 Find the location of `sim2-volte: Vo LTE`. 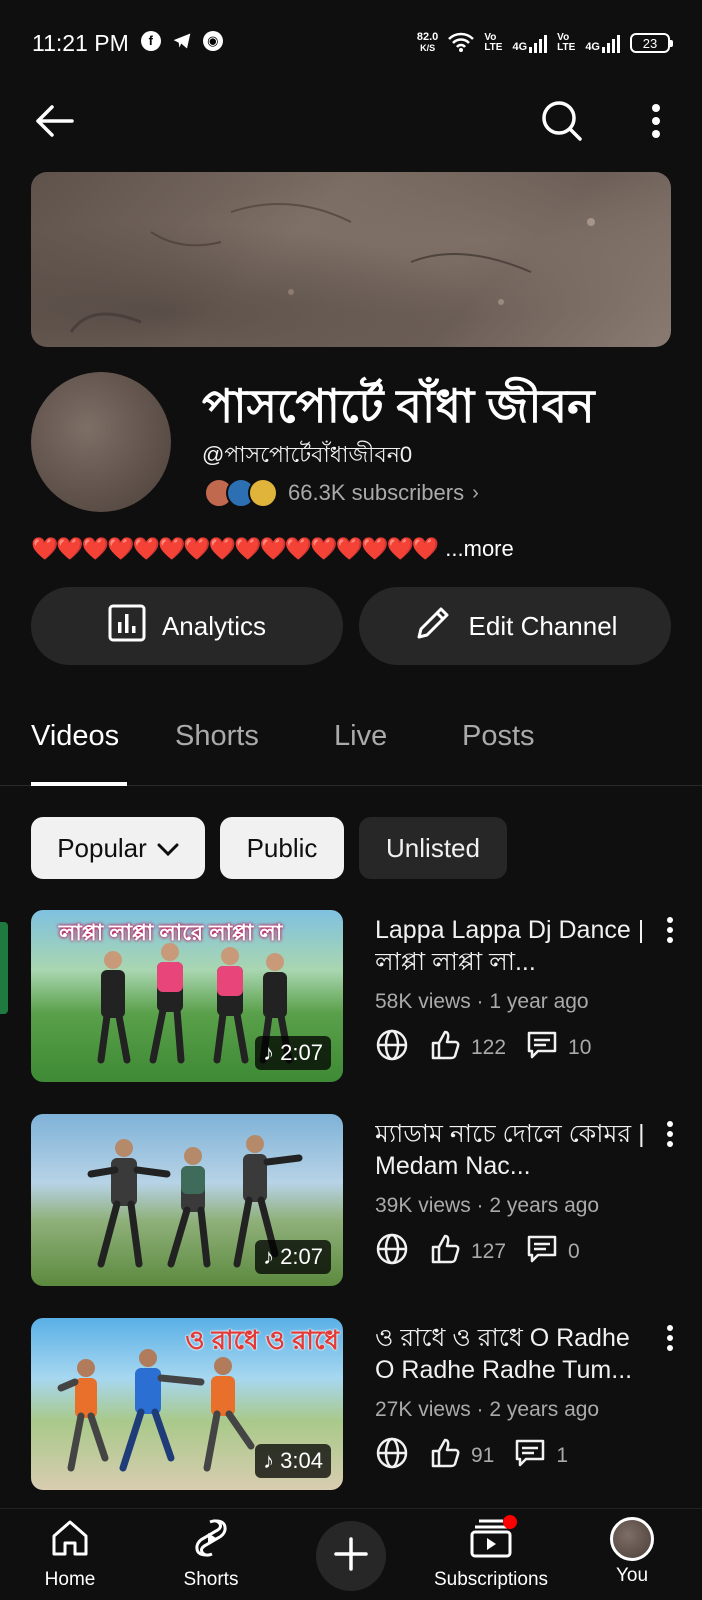

sim2-volte: Vo LTE is located at coordinates (566, 43).